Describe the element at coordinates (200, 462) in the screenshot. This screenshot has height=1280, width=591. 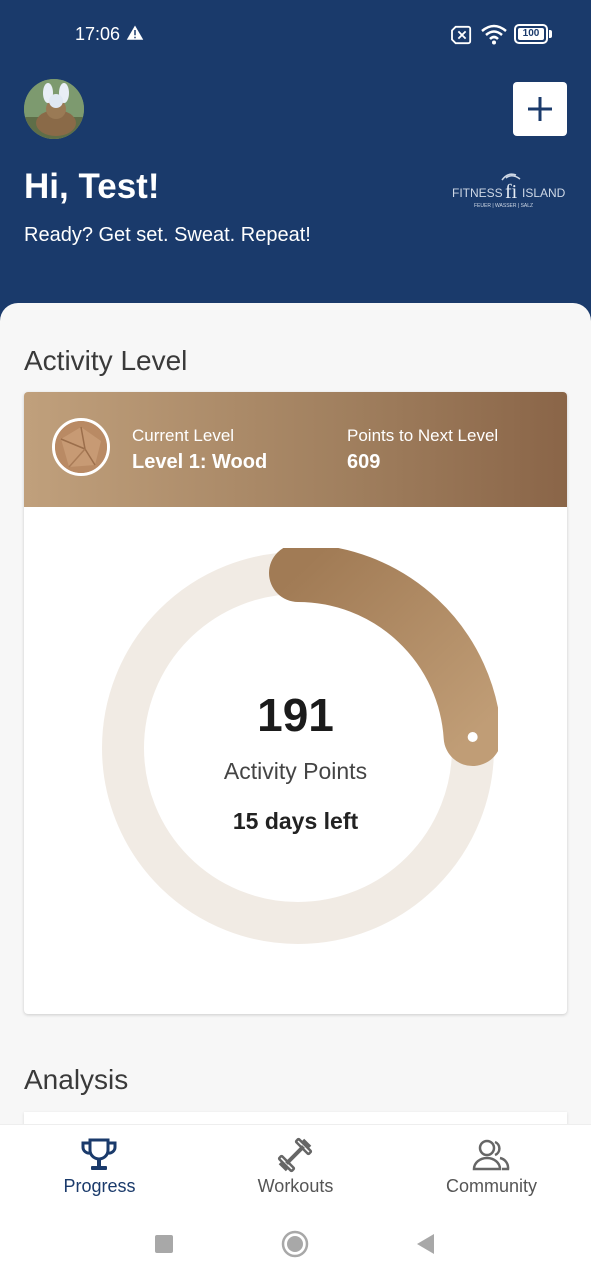
I see `current-level-value: Level 1: Wood` at that location.